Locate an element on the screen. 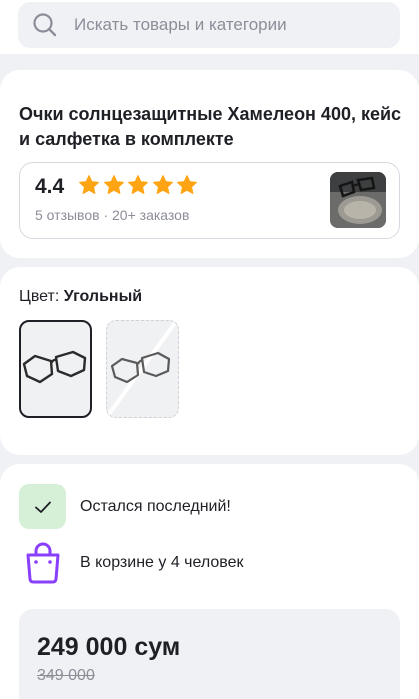 Image resolution: width=419 pixels, height=699 pixels. review-photo-thumbnail is located at coordinates (358, 200).